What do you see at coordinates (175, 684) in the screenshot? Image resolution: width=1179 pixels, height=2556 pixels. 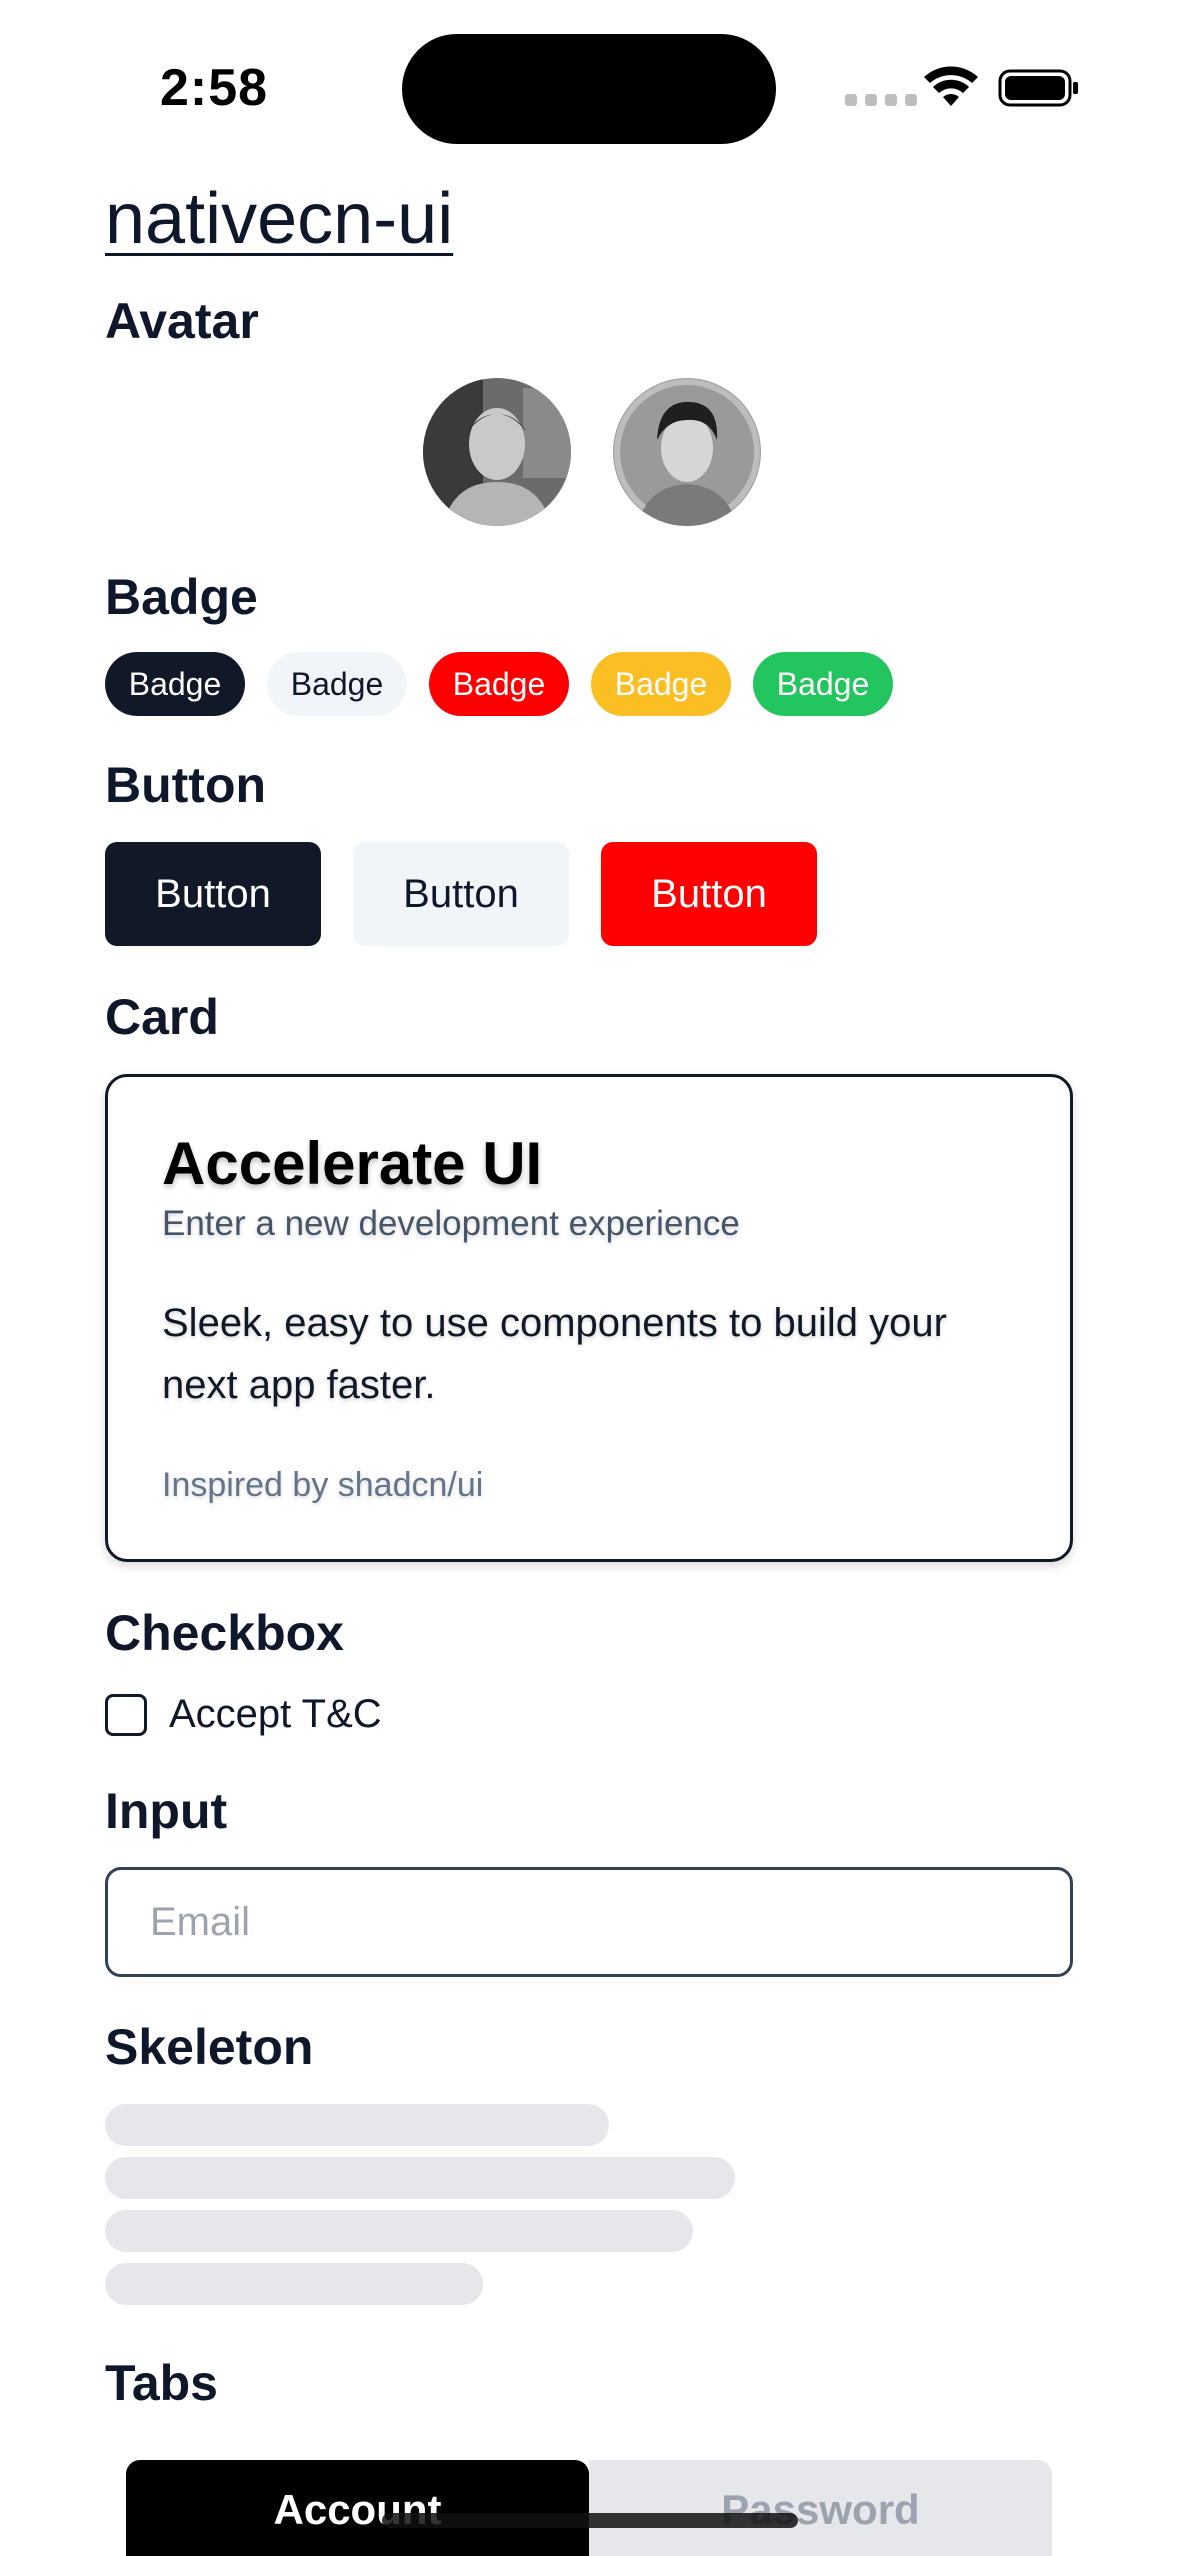 I see `badge-default: Badge` at bounding box center [175, 684].